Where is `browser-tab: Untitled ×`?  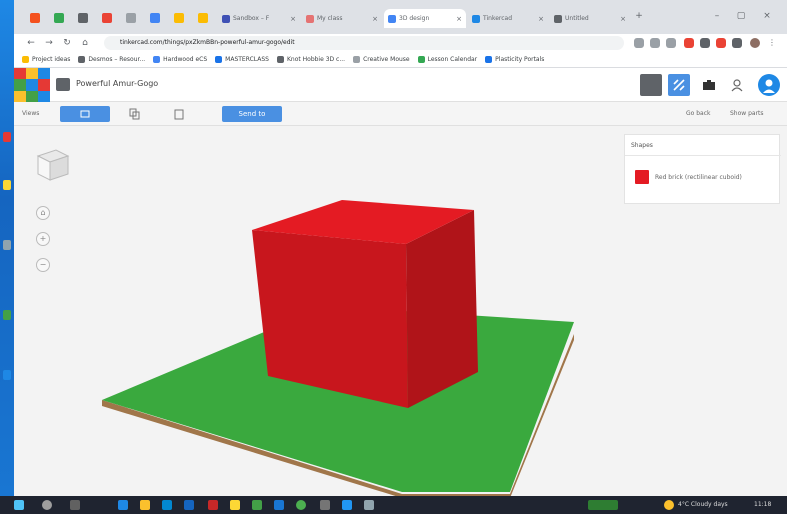 browser-tab: Untitled × is located at coordinates (590, 18).